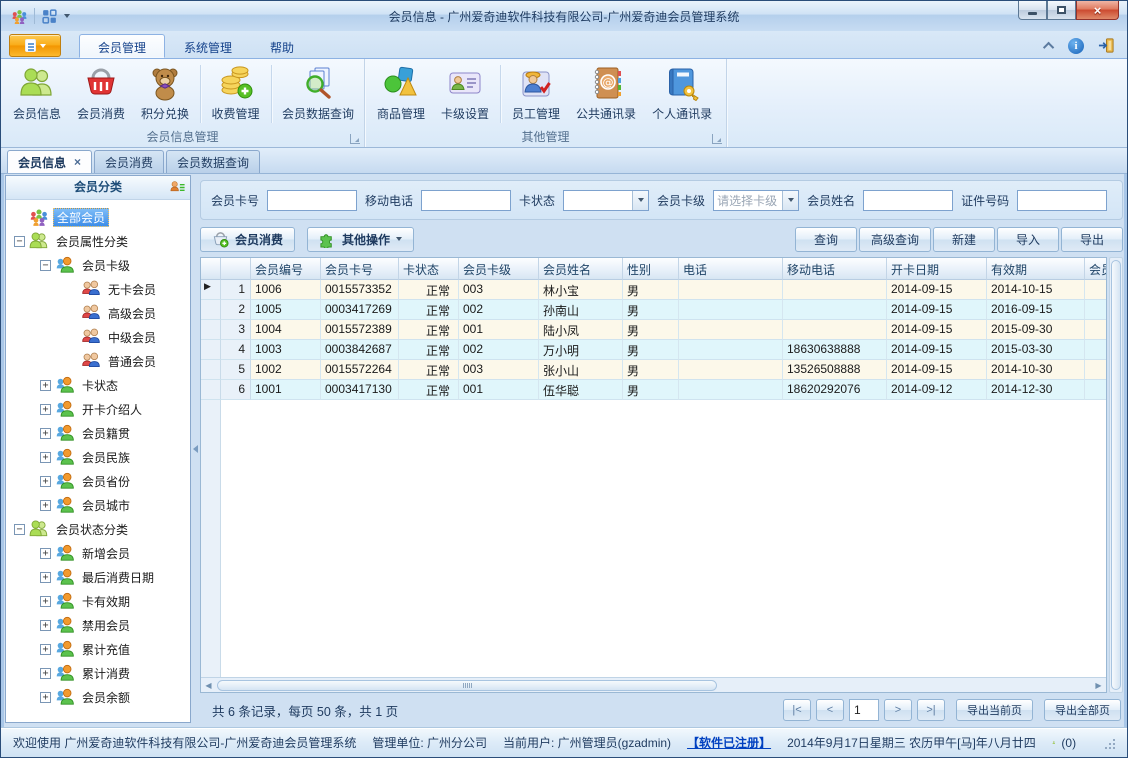 The width and height of the screenshot is (1128, 758). Describe the element at coordinates (286, 269) in the screenshot. I see `grid-header-cell: 会员编号` at that location.